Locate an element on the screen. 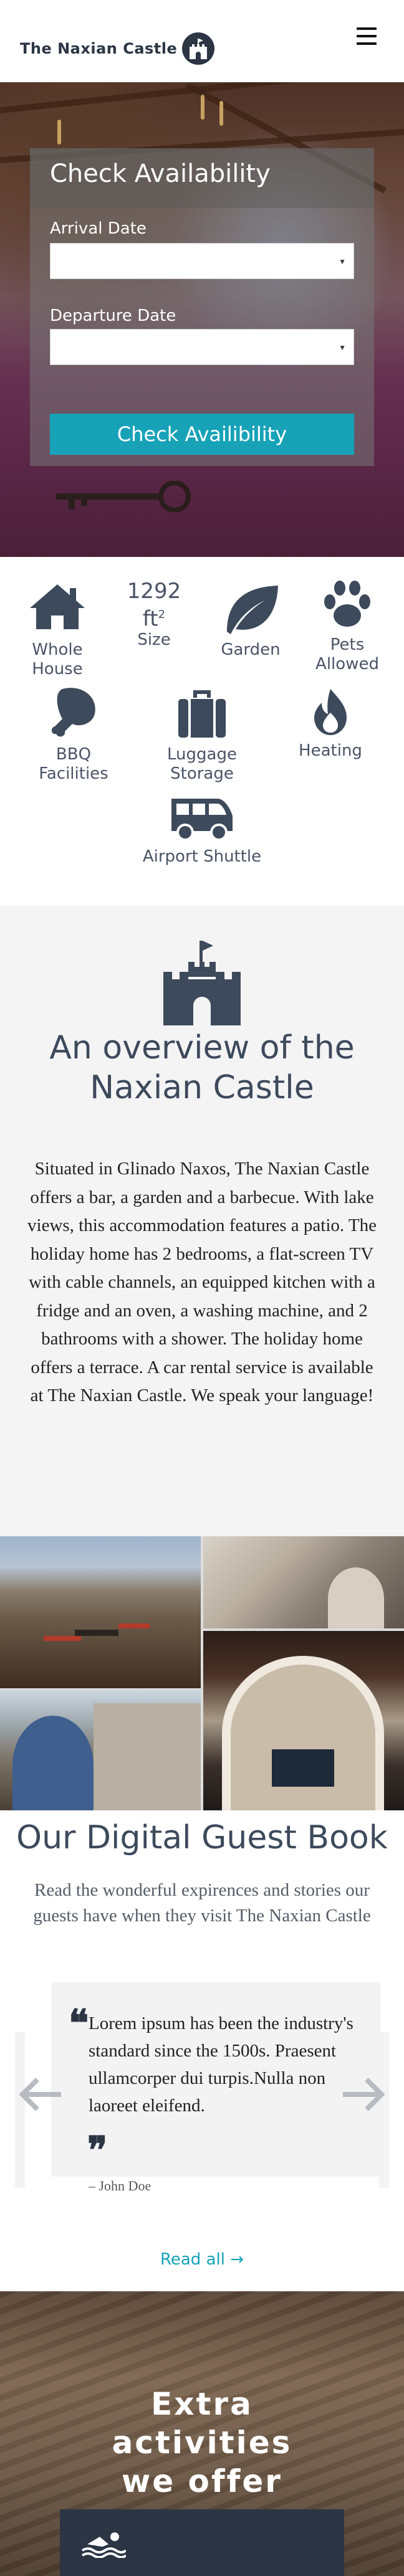 The width and height of the screenshot is (404, 2576). sofa-shape is located at coordinates (303, 1768).